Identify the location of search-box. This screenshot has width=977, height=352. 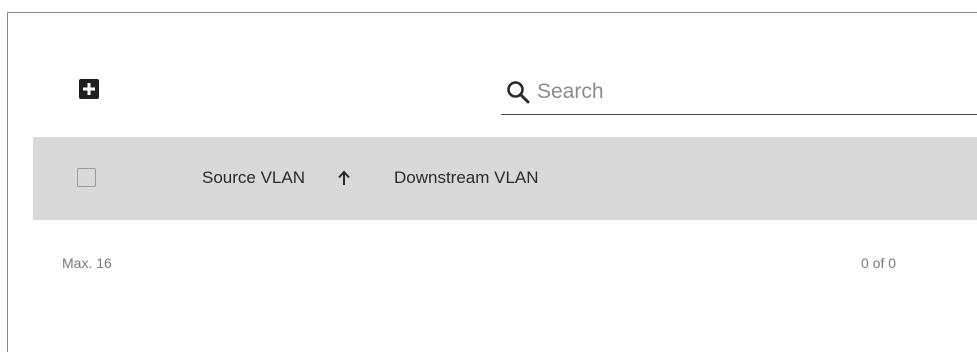
(739, 94).